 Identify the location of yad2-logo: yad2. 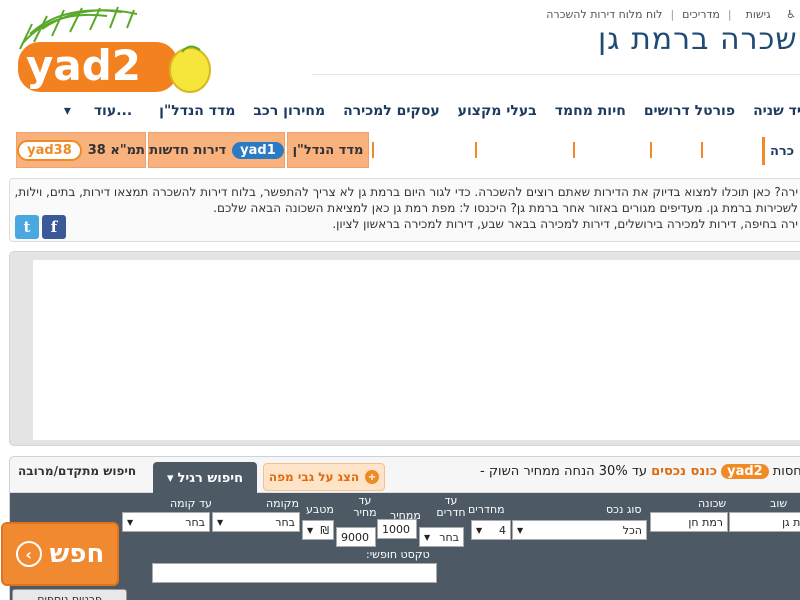
(114, 50).